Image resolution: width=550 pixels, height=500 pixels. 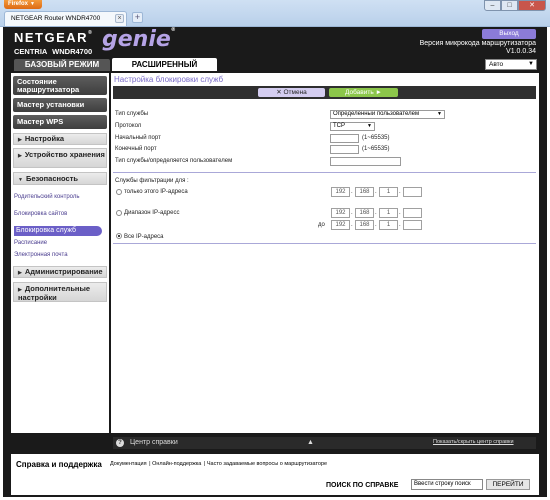 I want to click on range-to-octet1: 192, so click(x=340, y=225).